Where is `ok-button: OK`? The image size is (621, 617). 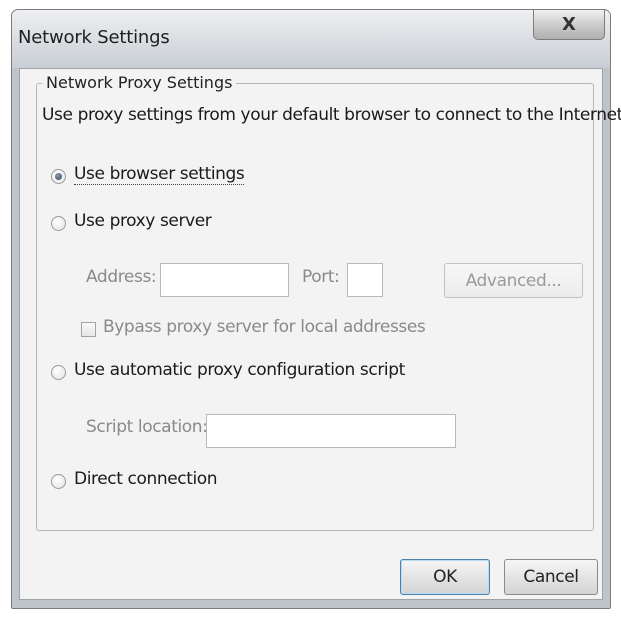 ok-button: OK is located at coordinates (445, 577).